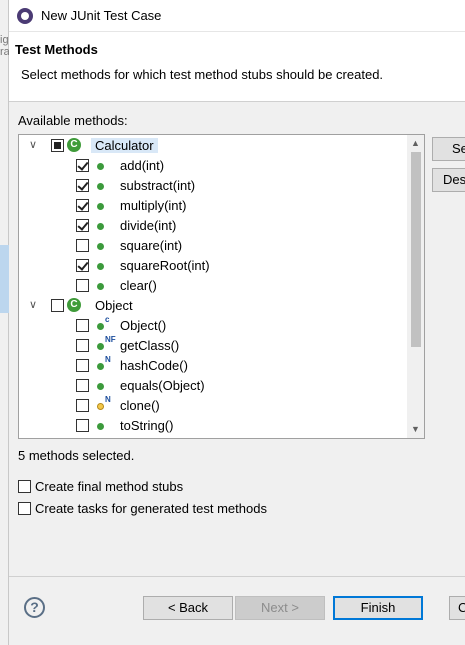 The image size is (465, 645). Describe the element at coordinates (151, 508) in the screenshot. I see `create-tasks-label: Create tasks for generated test methods` at that location.